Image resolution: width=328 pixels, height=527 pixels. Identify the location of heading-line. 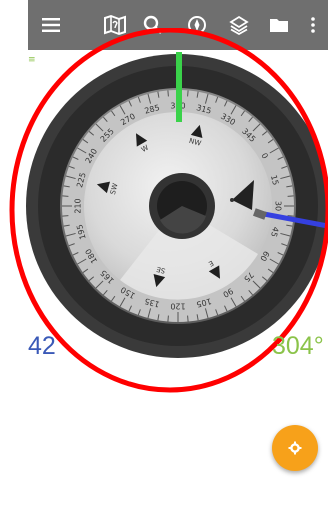
(179, 87).